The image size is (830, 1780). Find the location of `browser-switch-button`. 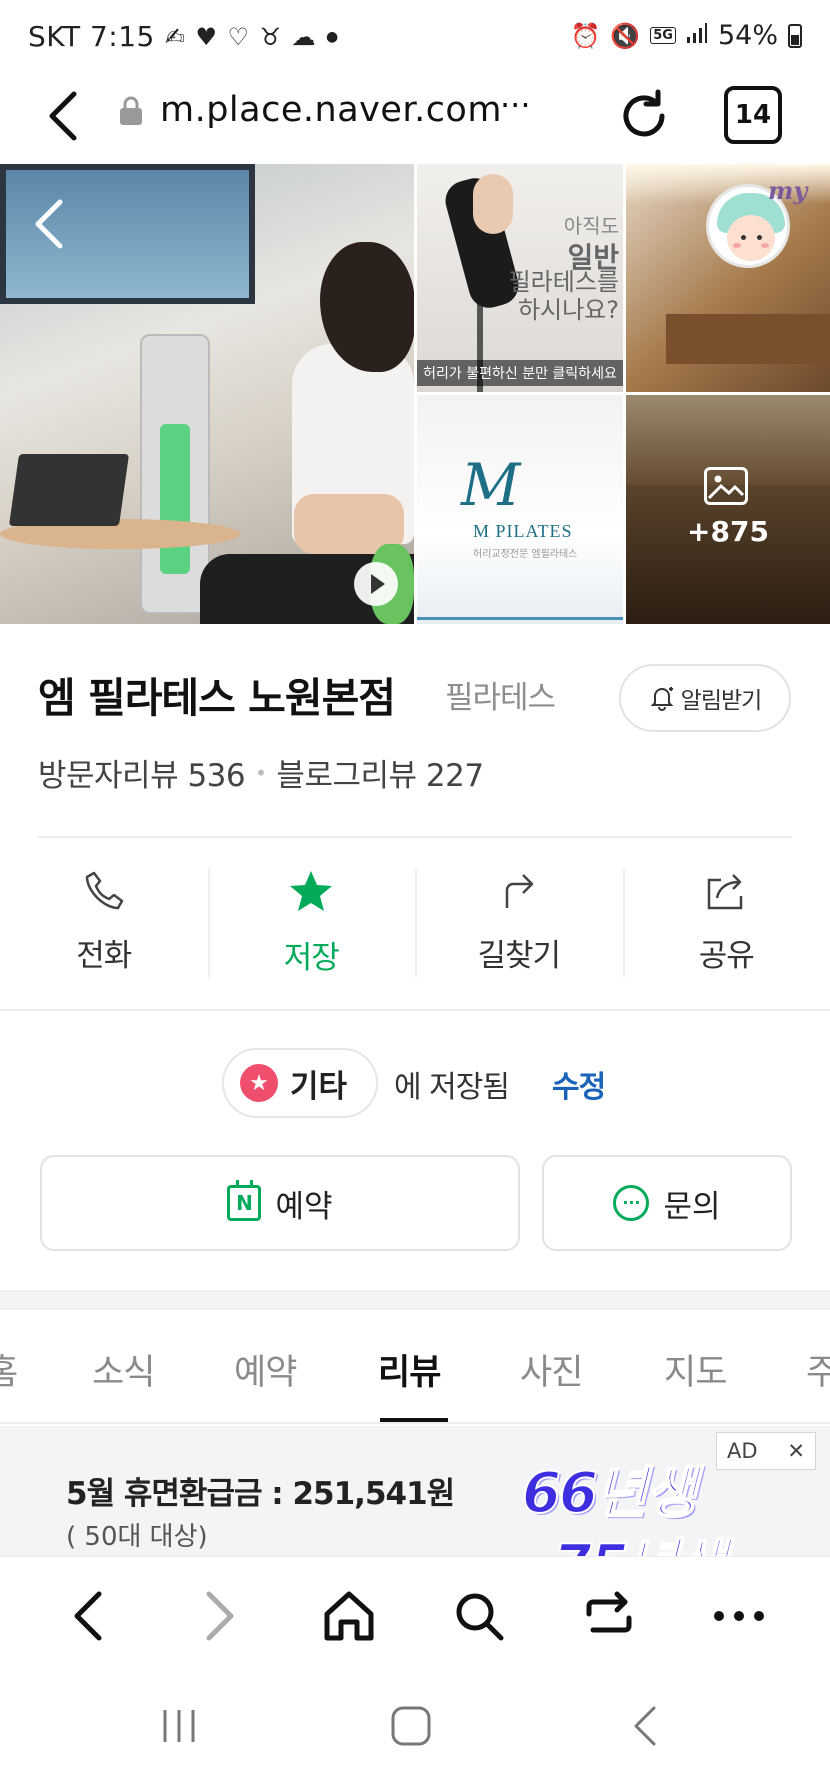

browser-switch-button is located at coordinates (609, 1616).